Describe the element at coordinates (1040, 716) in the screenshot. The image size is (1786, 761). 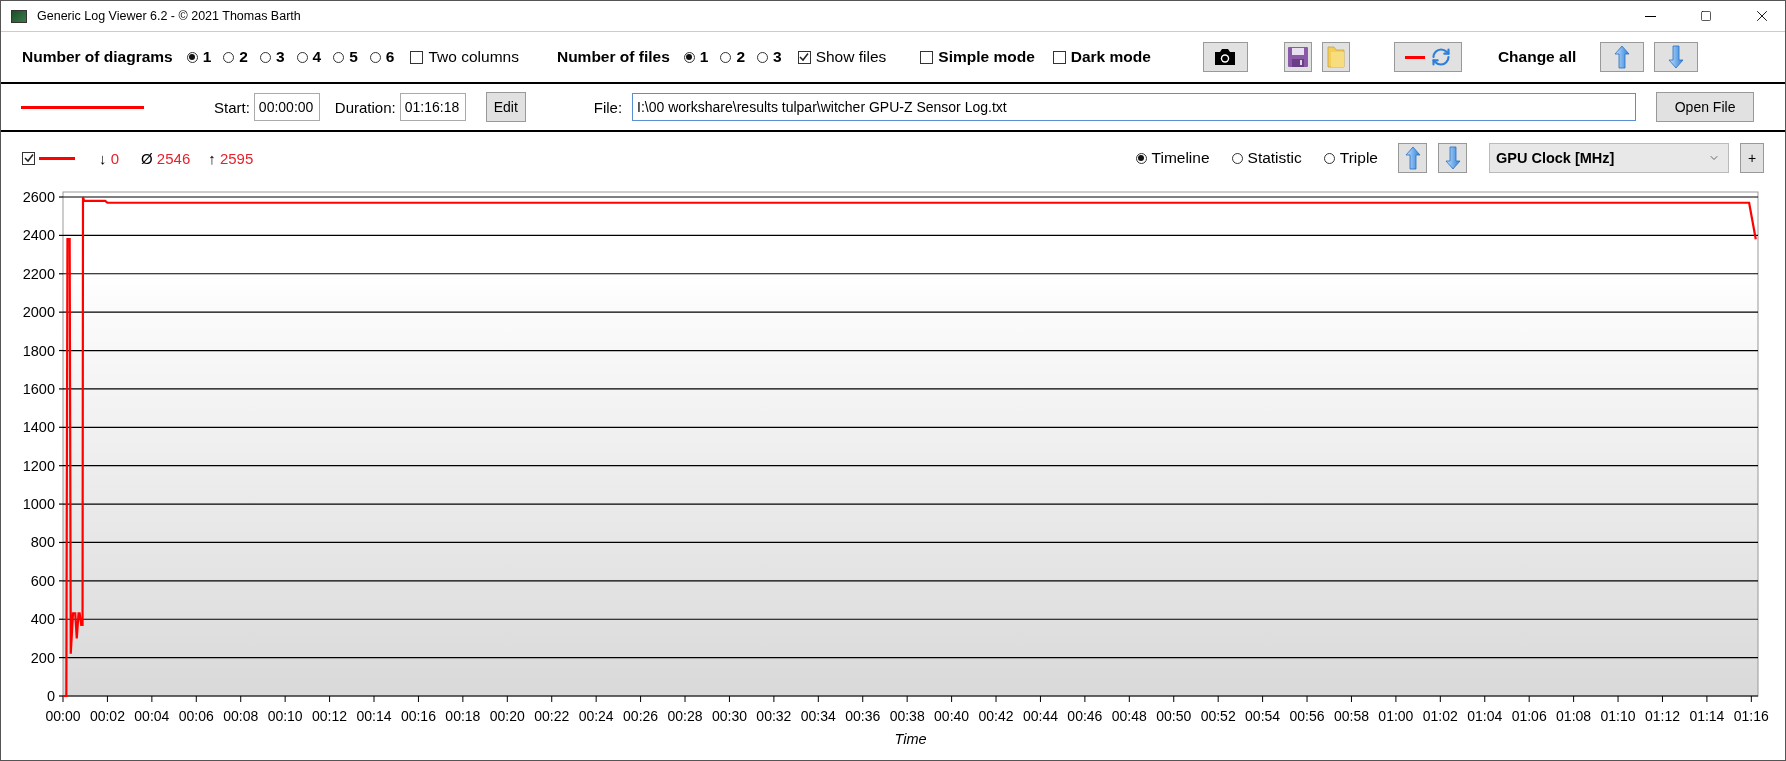
I see `axis-label: 00:44` at that location.